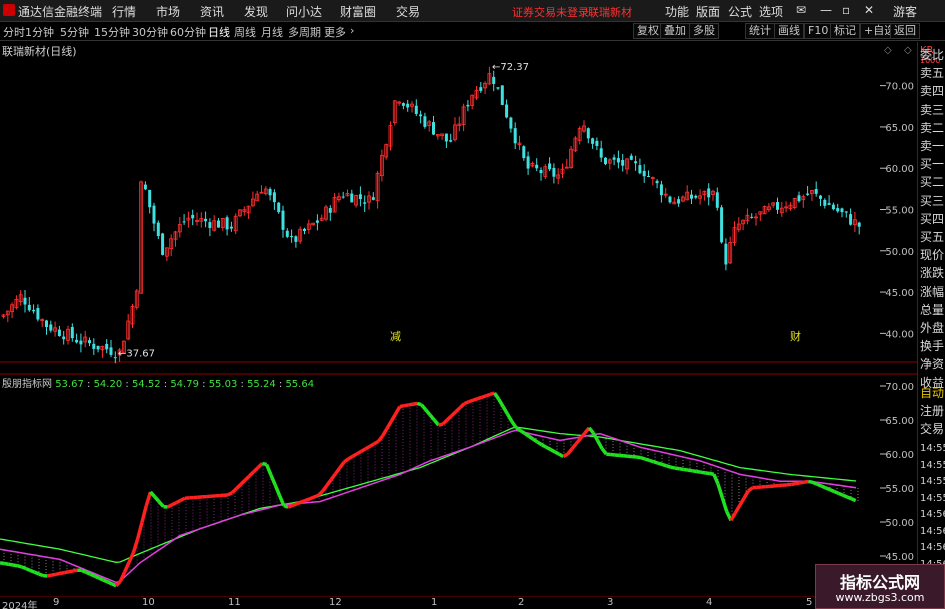 The height and width of the screenshot is (609, 945). Describe the element at coordinates (261, 384) in the screenshot. I see `indicator-value: 55.24` at that location.